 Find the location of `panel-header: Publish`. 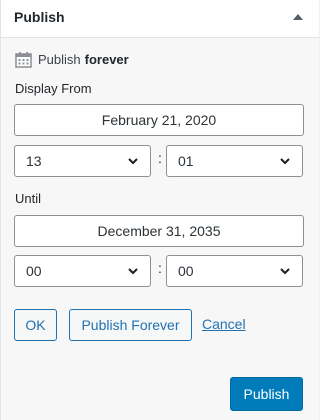

panel-header: Publish is located at coordinates (160, 19).